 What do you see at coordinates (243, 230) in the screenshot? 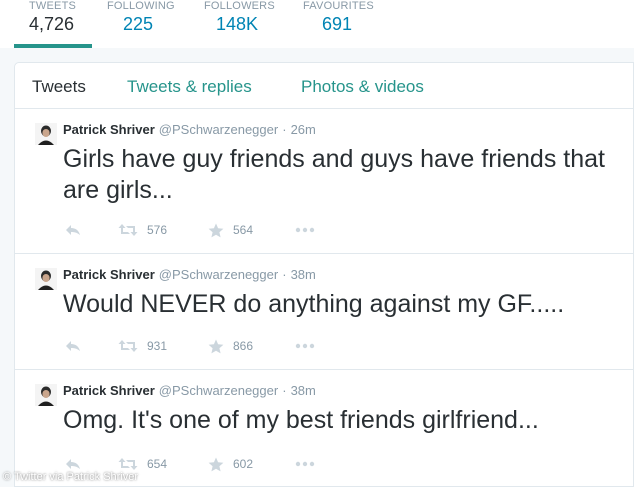
I see `favorite-count: 564` at bounding box center [243, 230].